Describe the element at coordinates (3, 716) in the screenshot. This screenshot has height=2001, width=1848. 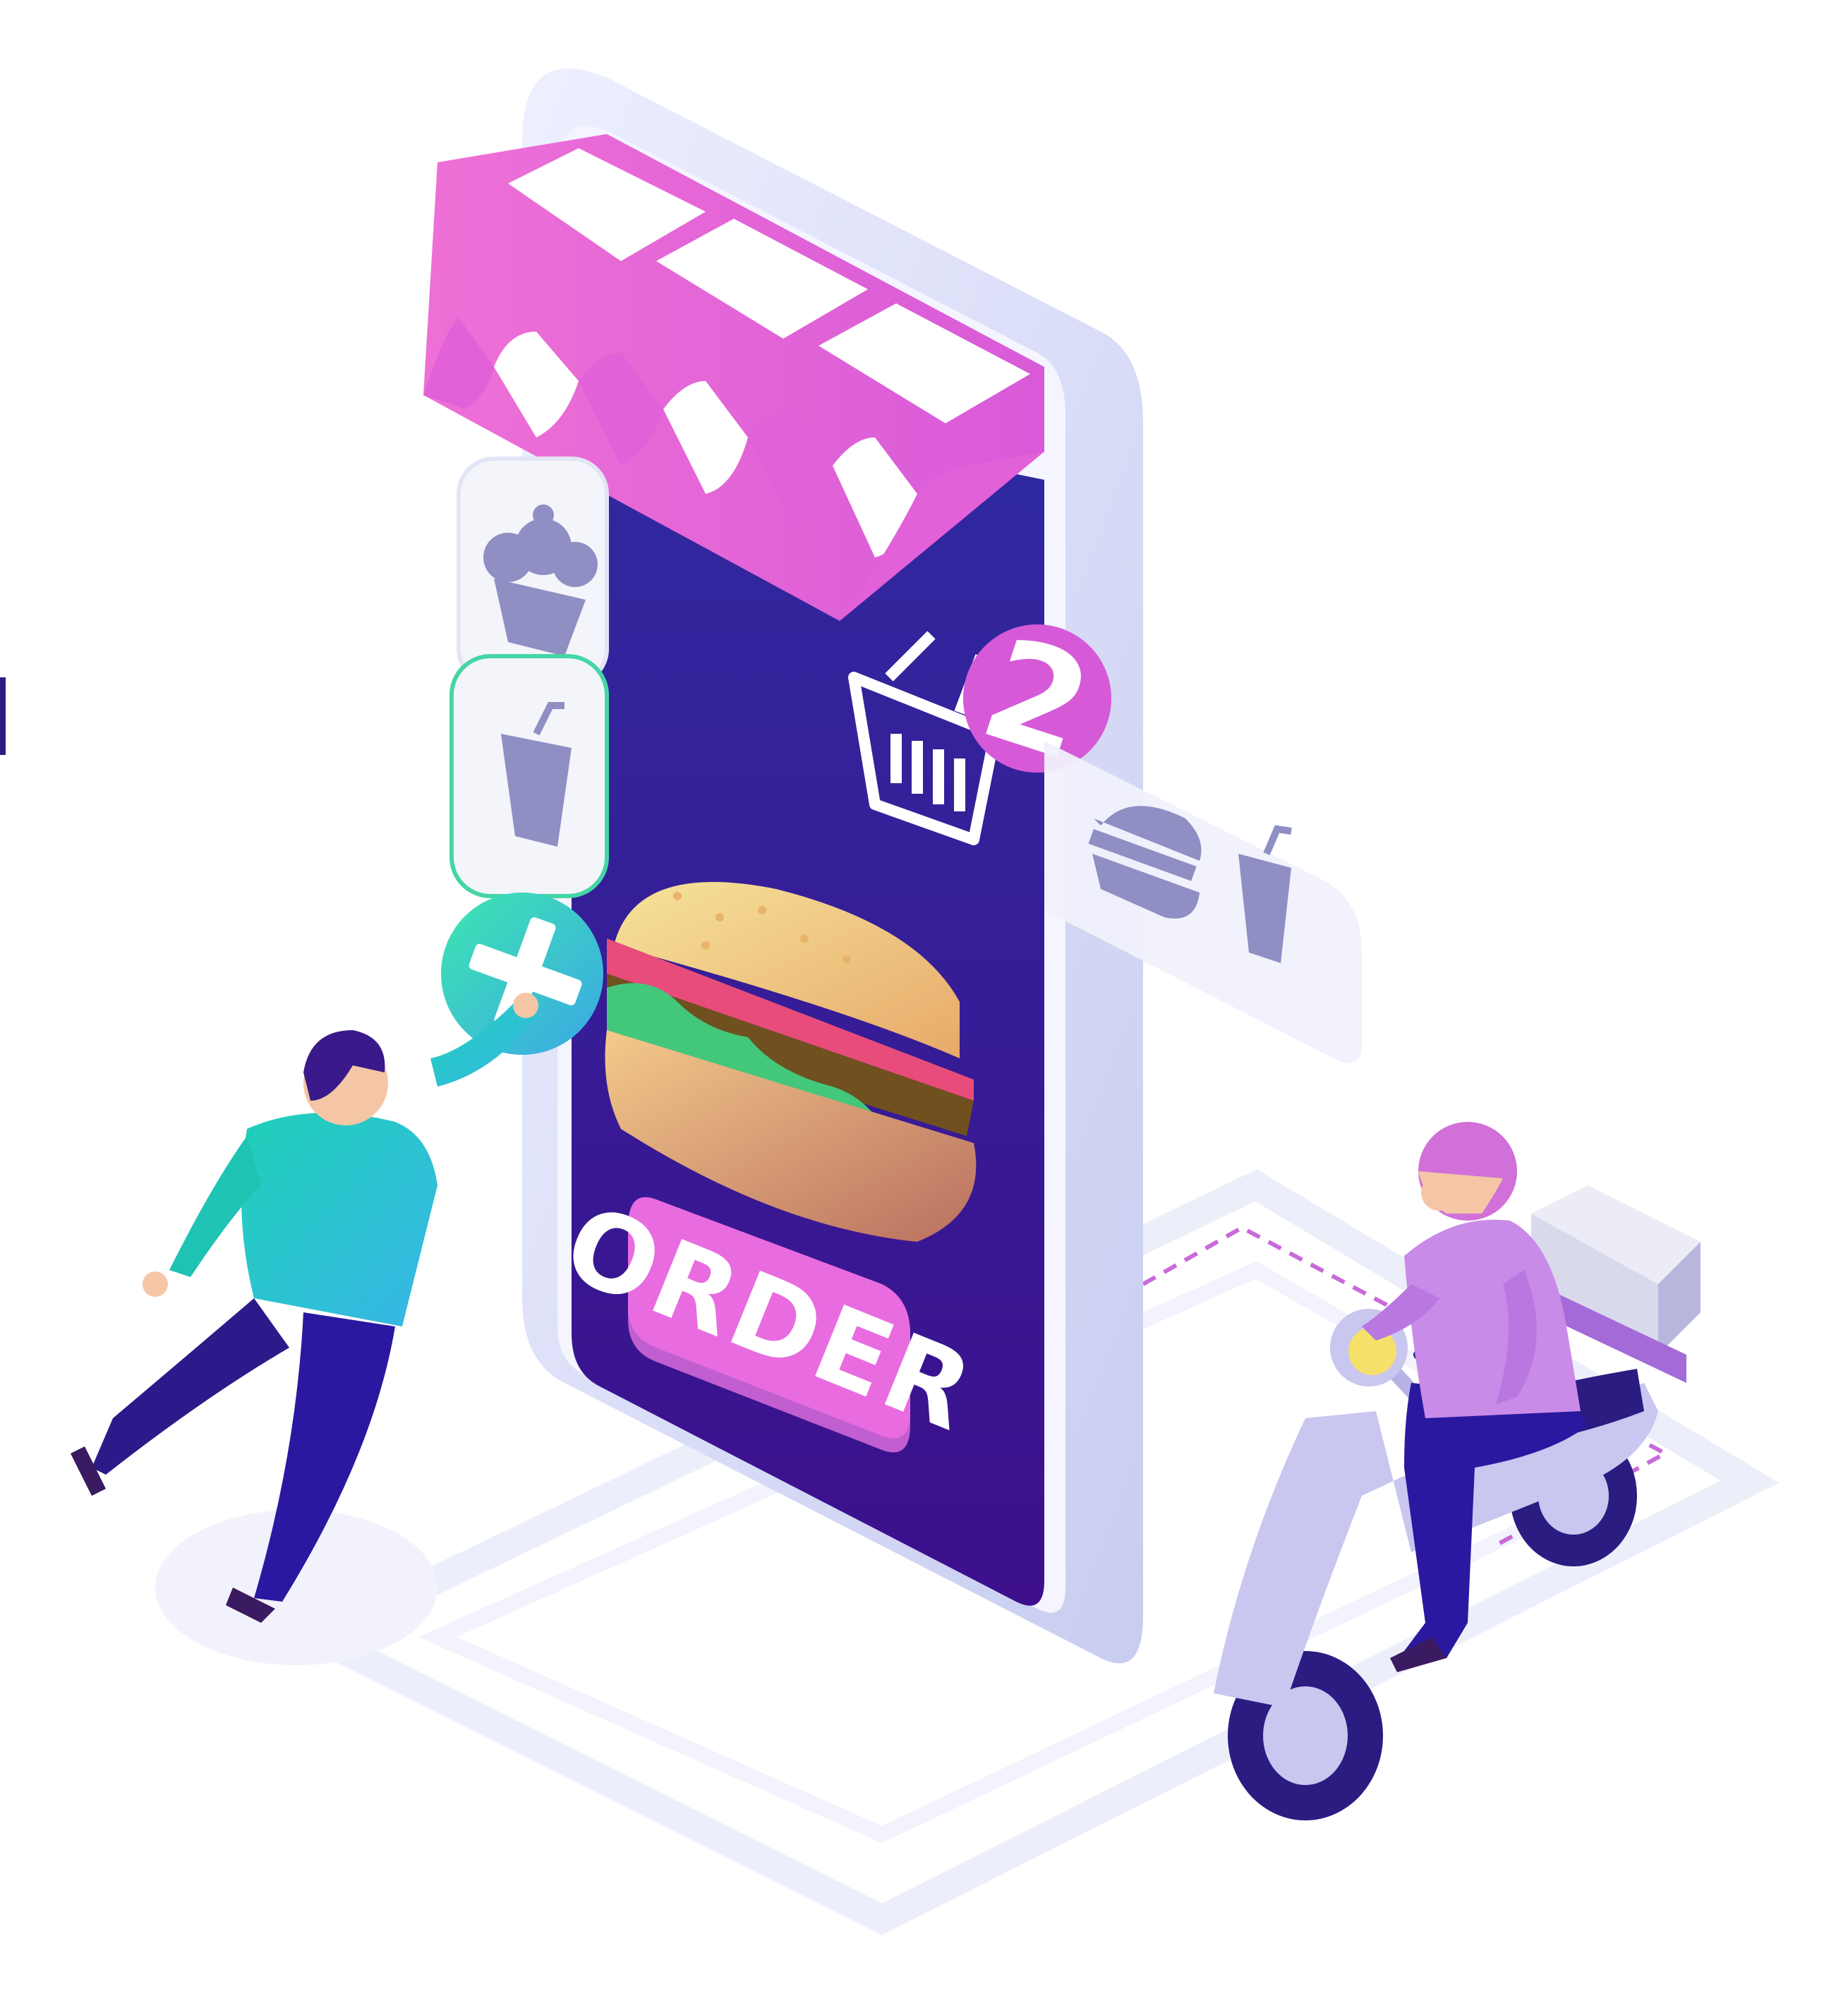
I see `edge-mark` at that location.